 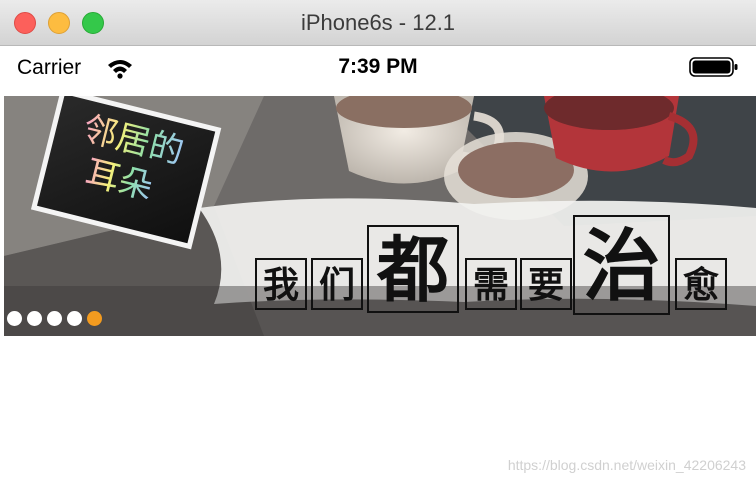 What do you see at coordinates (412, 269) in the screenshot?
I see `slogan-character: 都` at bounding box center [412, 269].